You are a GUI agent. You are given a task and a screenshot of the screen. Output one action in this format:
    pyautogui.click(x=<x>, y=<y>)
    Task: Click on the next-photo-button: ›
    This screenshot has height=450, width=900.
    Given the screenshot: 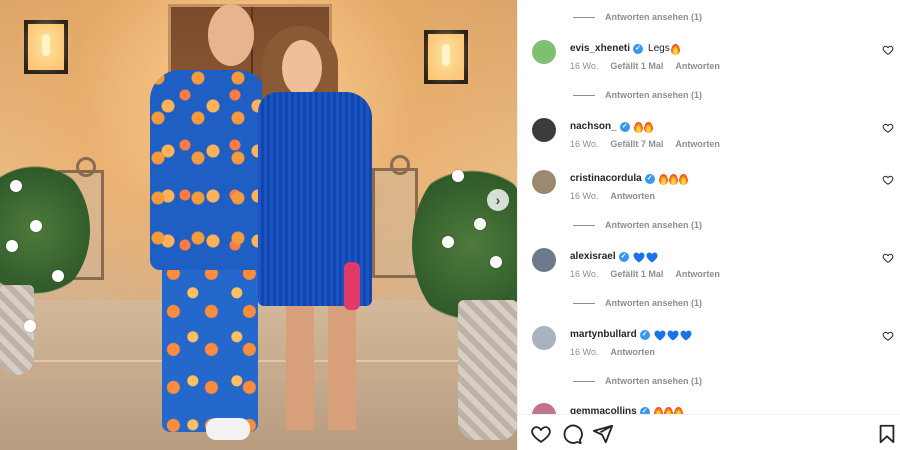 What is the action you would take?
    pyautogui.click(x=498, y=200)
    